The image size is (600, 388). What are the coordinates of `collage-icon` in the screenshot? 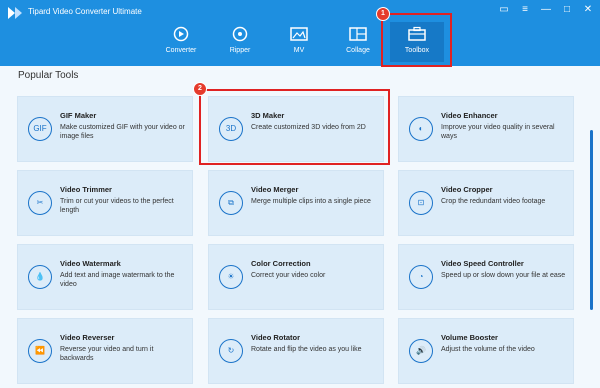 It's located at (358, 34).